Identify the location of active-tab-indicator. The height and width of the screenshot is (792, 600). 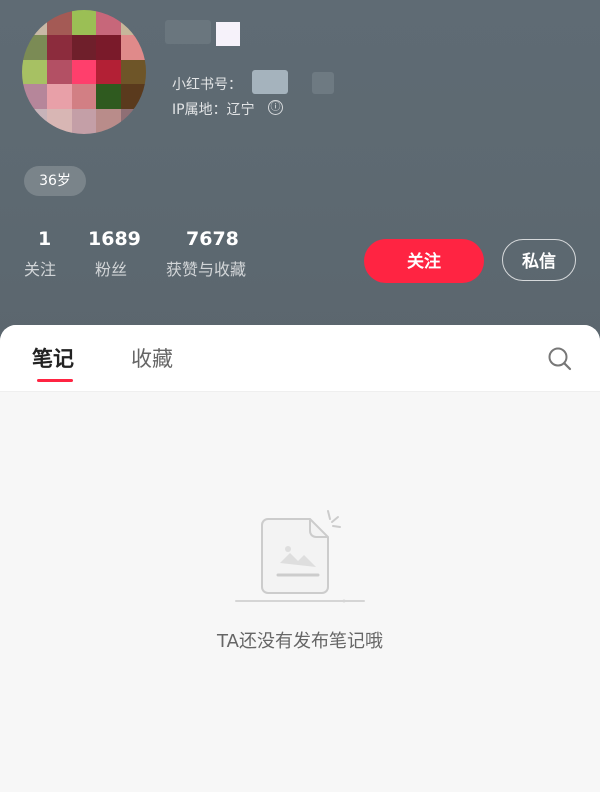
(55, 380).